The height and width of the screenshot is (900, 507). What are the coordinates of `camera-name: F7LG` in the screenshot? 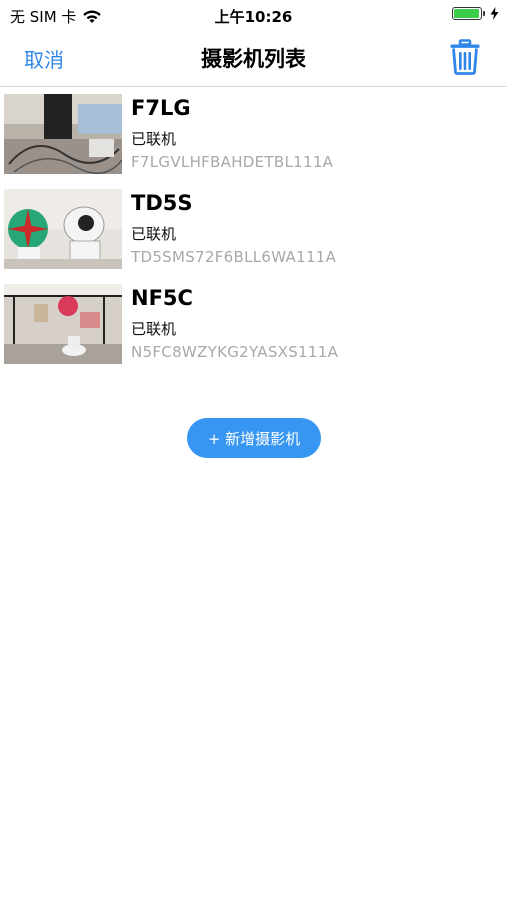 It's located at (161, 108).